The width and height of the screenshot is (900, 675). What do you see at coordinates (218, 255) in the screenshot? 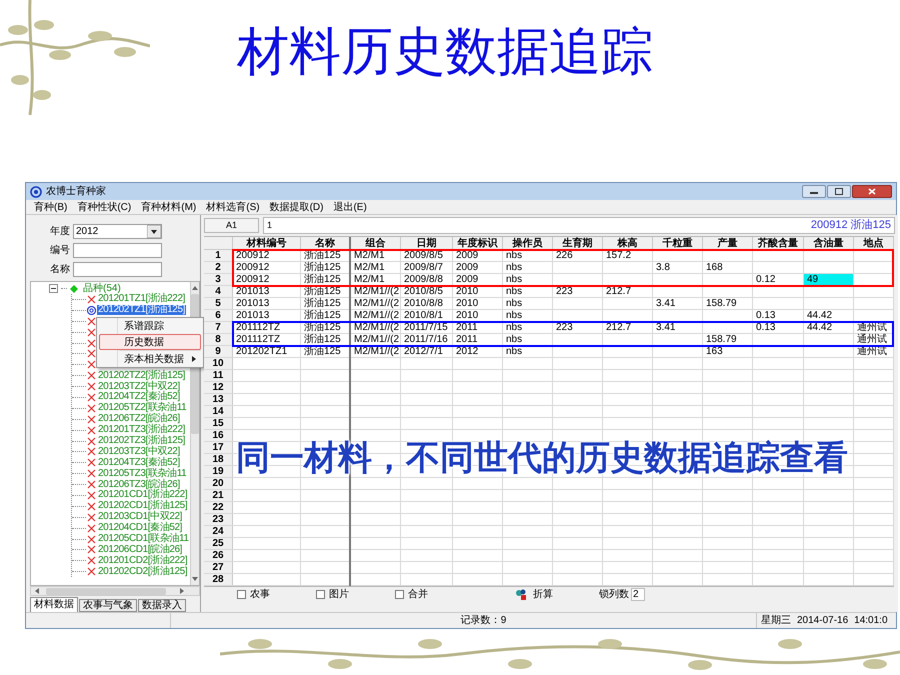
I see `row-number: 1` at bounding box center [218, 255].